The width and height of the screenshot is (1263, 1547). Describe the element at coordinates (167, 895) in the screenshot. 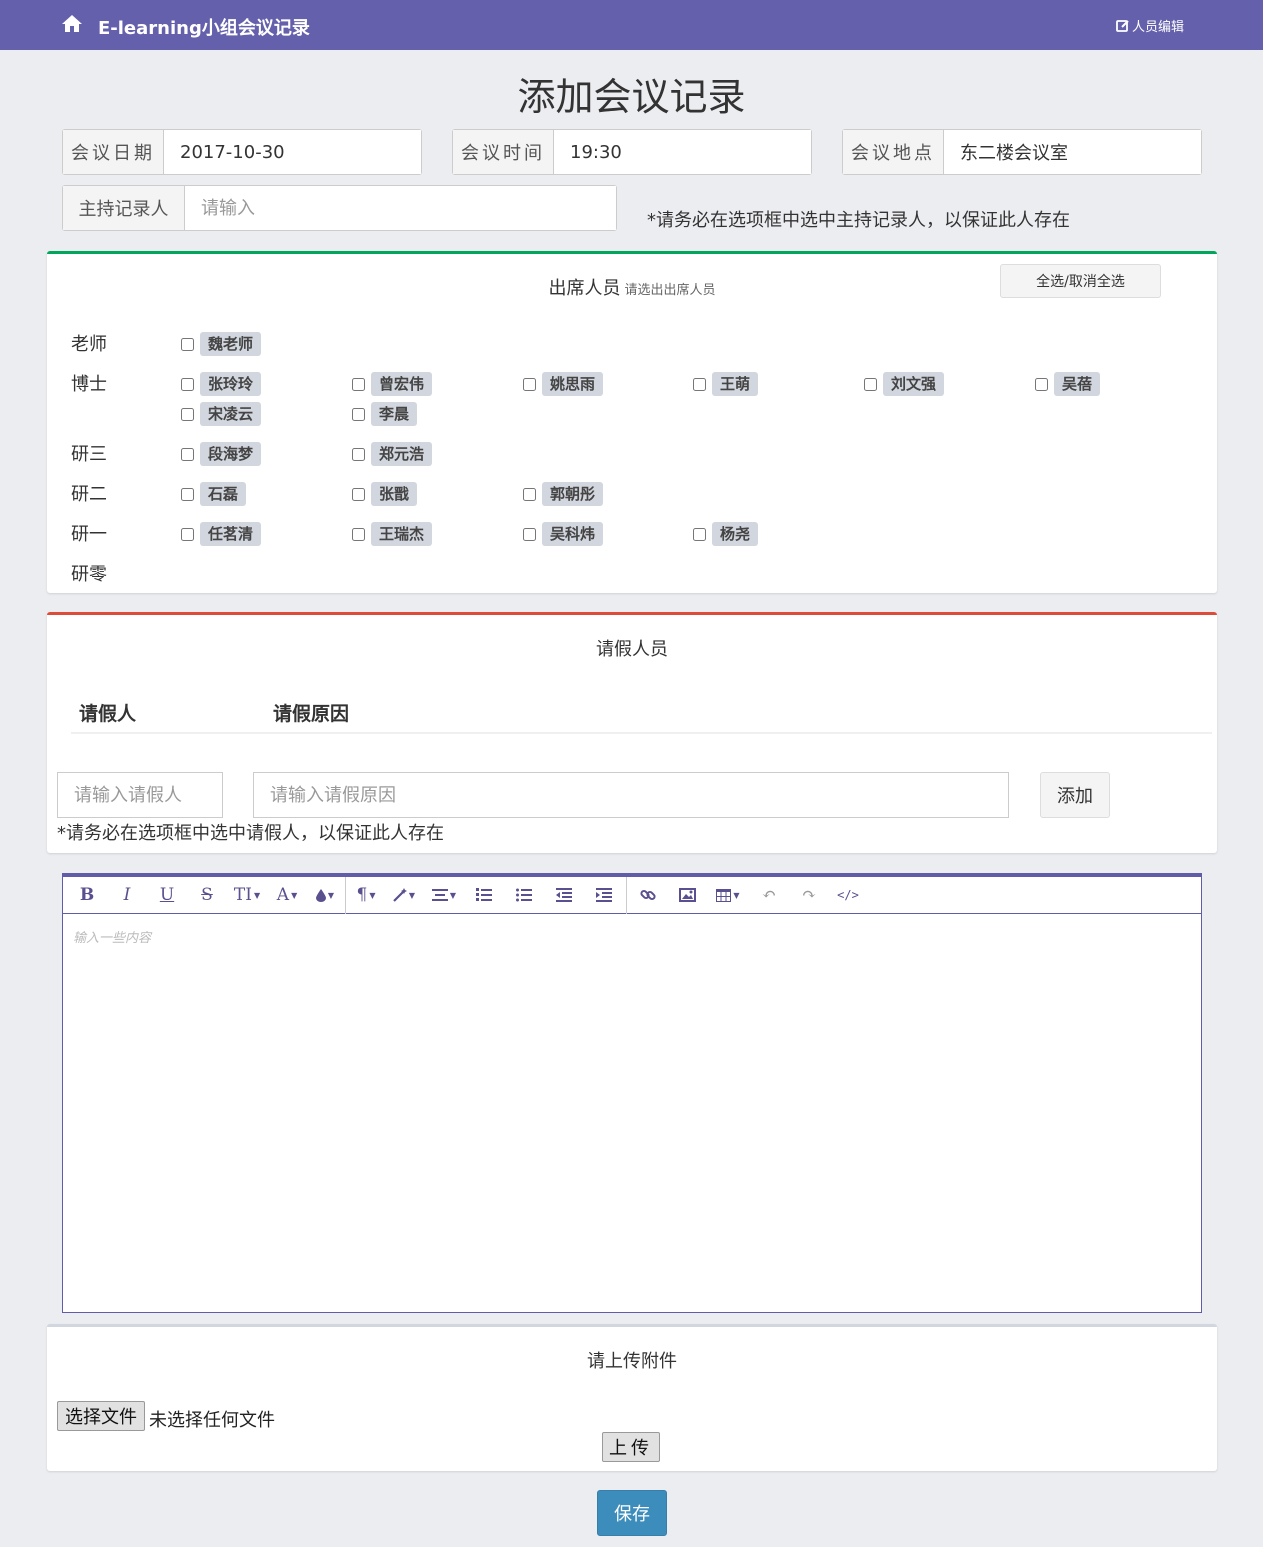

I see `underline-icon: U` at that location.